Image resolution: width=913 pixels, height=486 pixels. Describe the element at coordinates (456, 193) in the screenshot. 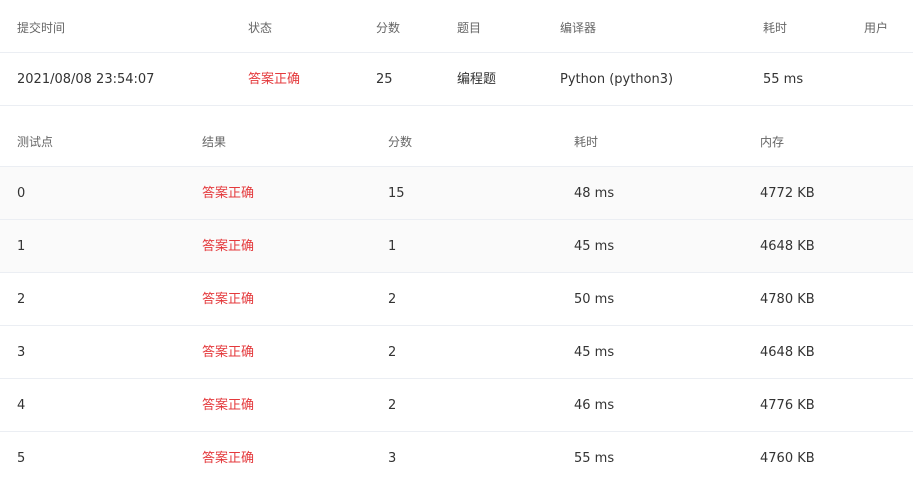

I see `table-row: 0 答案正确 15 48 ms 4772 KB` at that location.